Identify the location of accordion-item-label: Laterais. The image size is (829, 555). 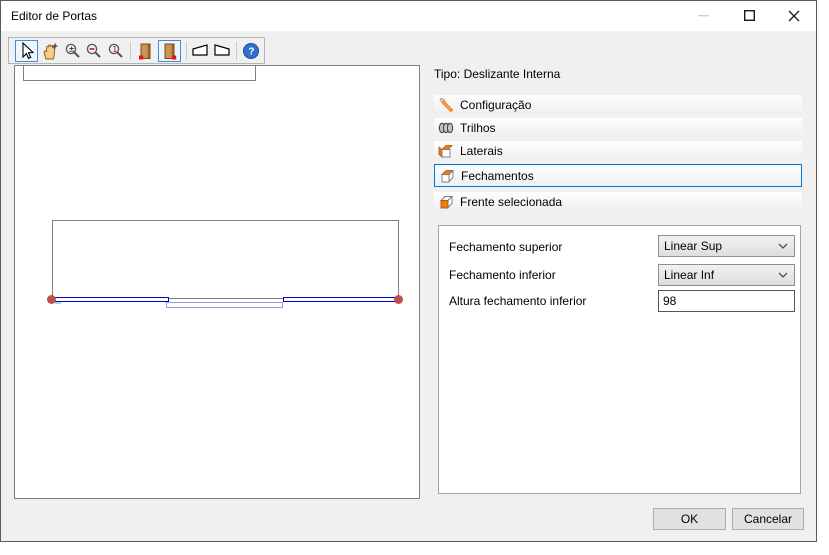
(481, 150).